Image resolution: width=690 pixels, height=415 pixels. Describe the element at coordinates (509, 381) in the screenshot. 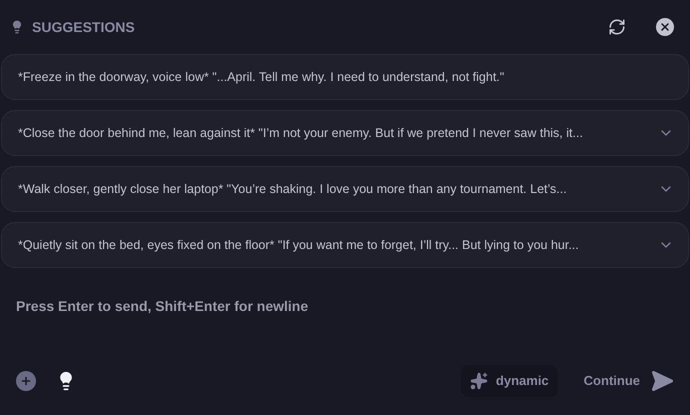

I see `mode-button: dynamic` at that location.